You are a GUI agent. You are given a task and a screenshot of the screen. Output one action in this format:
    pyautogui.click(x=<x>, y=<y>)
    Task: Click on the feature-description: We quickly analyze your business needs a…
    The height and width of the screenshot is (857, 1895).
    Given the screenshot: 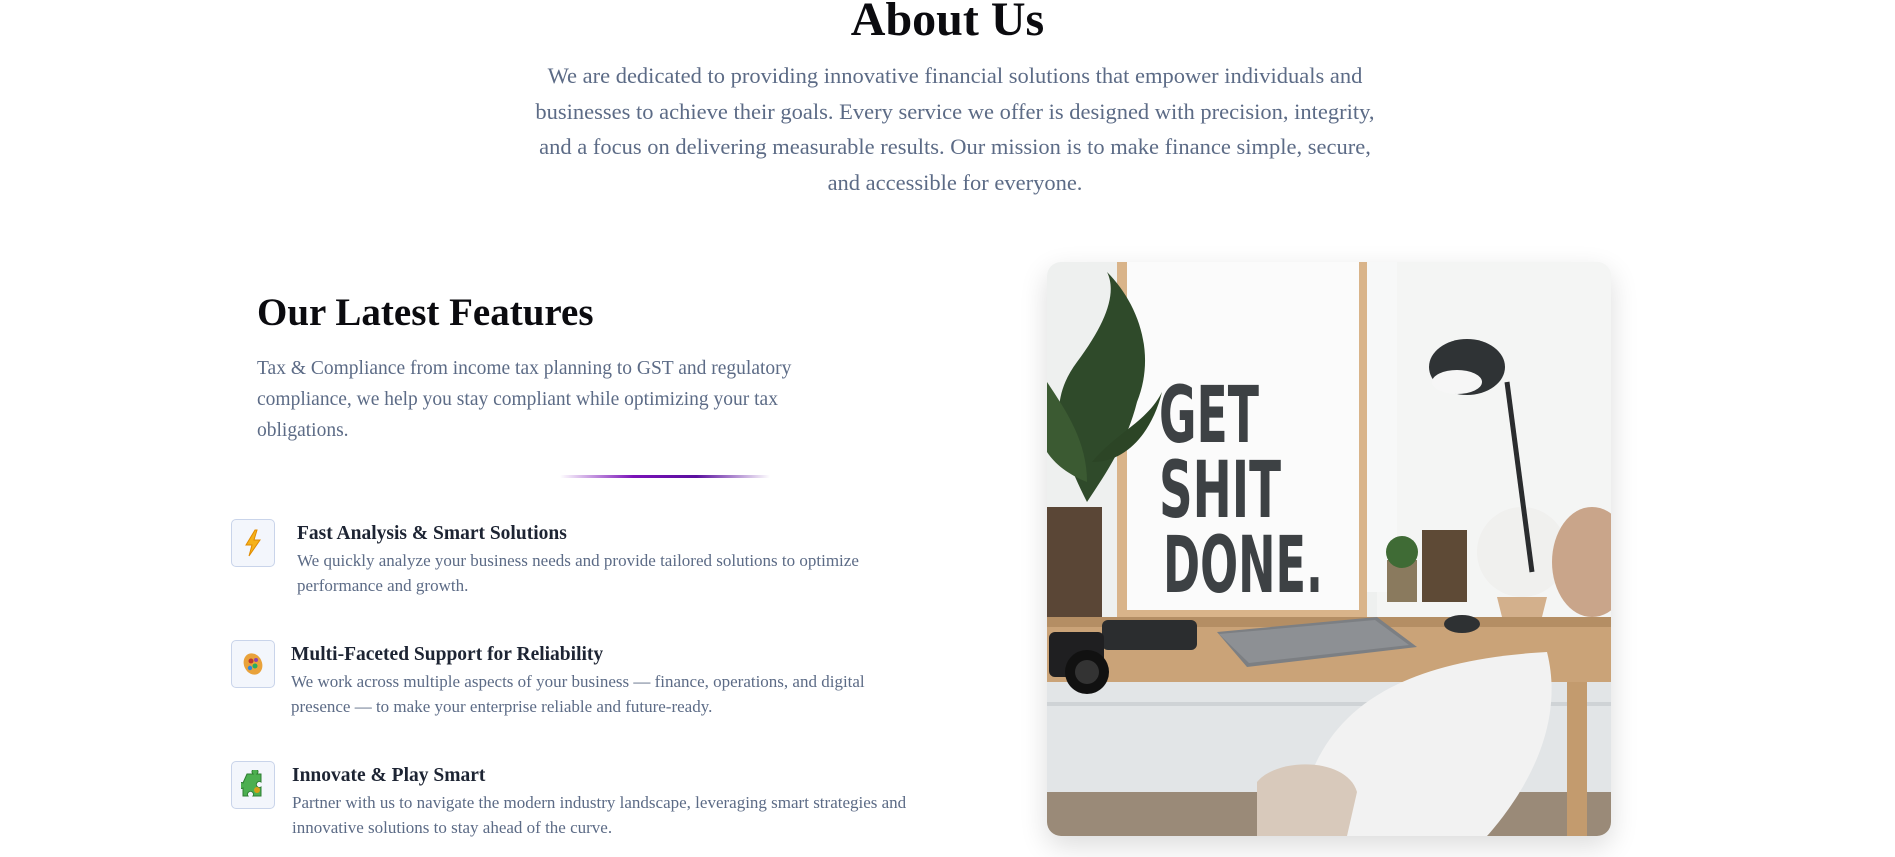 What is the action you would take?
    pyautogui.click(x=578, y=573)
    